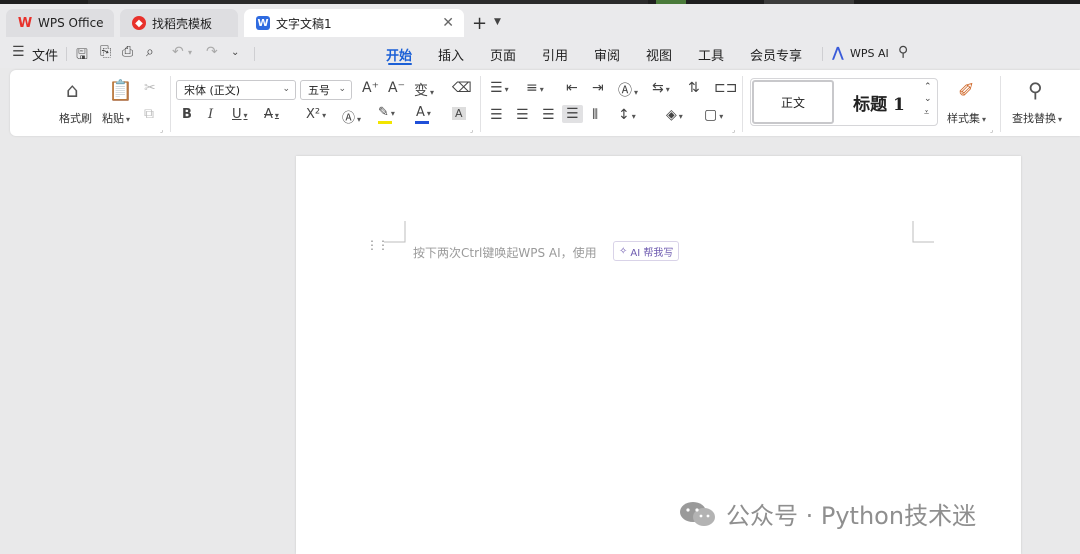  Describe the element at coordinates (966, 90) in the screenshot. I see `style-set-icon: ✐` at that location.